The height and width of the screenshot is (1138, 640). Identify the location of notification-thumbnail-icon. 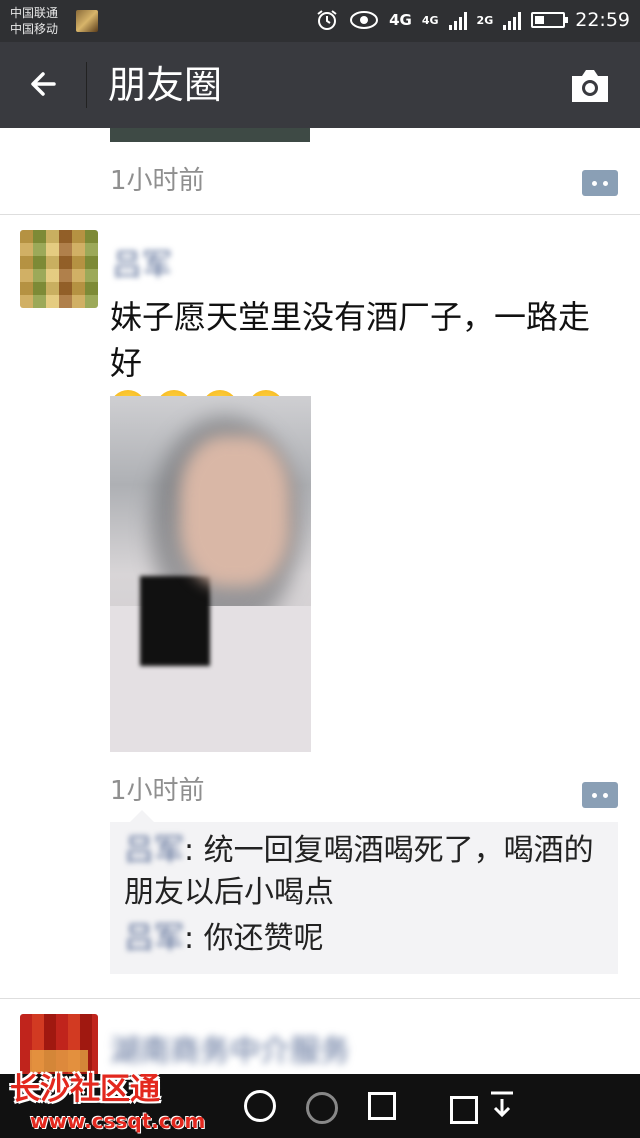
(87, 21).